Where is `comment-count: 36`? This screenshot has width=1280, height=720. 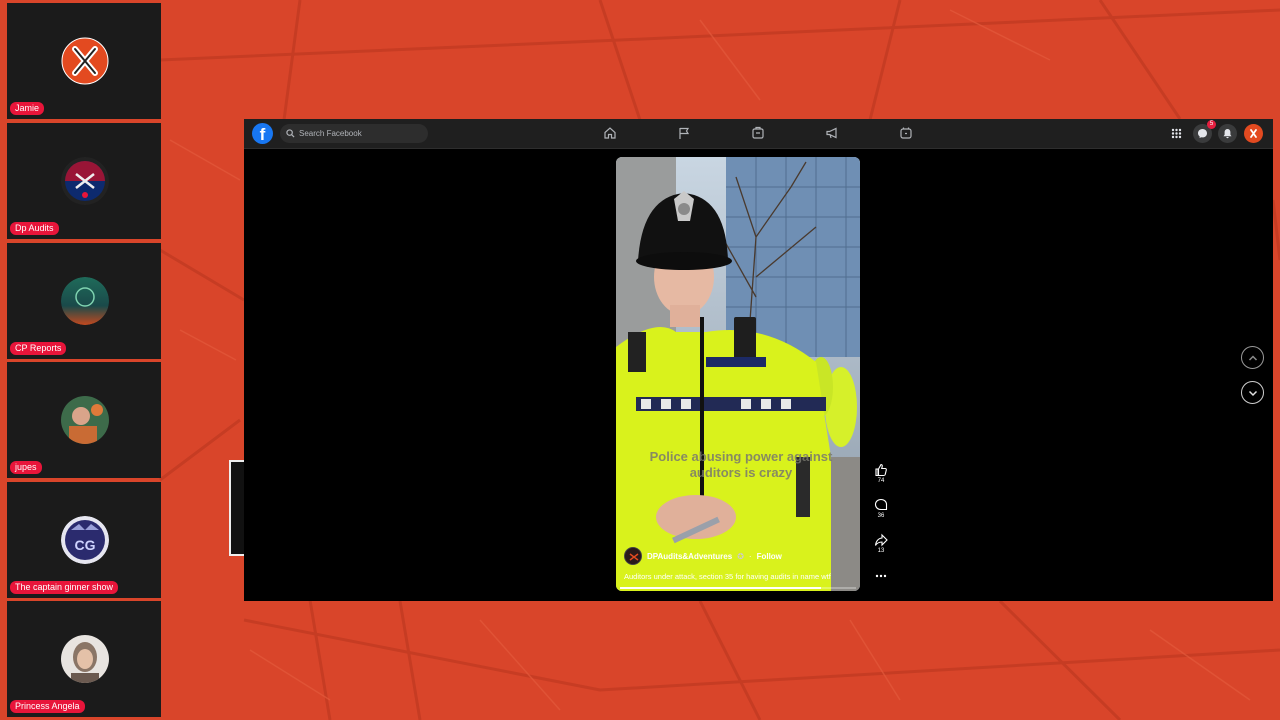
comment-count: 36 is located at coordinates (881, 516).